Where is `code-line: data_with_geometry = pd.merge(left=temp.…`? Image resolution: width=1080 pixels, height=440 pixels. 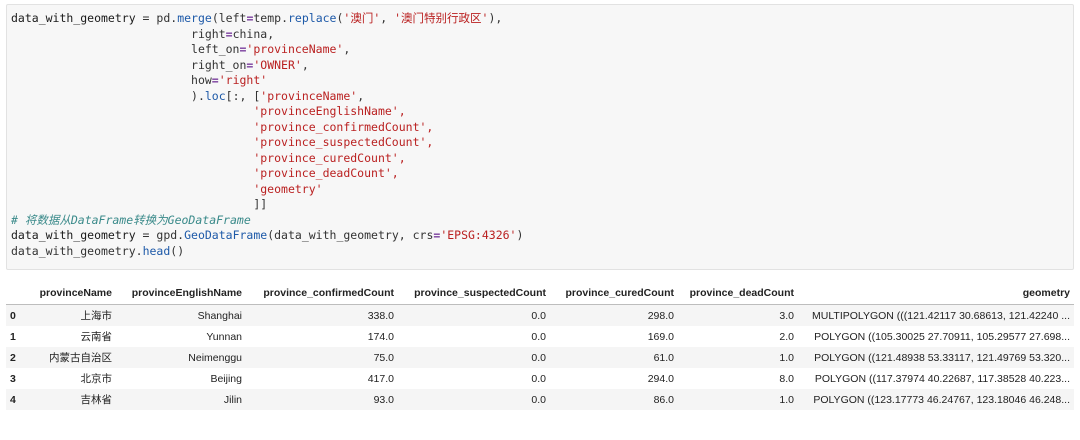 code-line: data_with_geometry = pd.merge(left=temp.… is located at coordinates (257, 18).